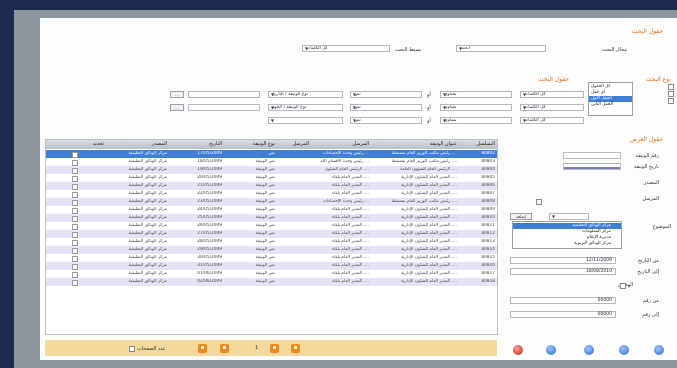 Image resolution: width=677 pixels, height=368 pixels. Describe the element at coordinates (563, 260) in the screenshot. I see `from-date-input: 12/11/2009` at that location.